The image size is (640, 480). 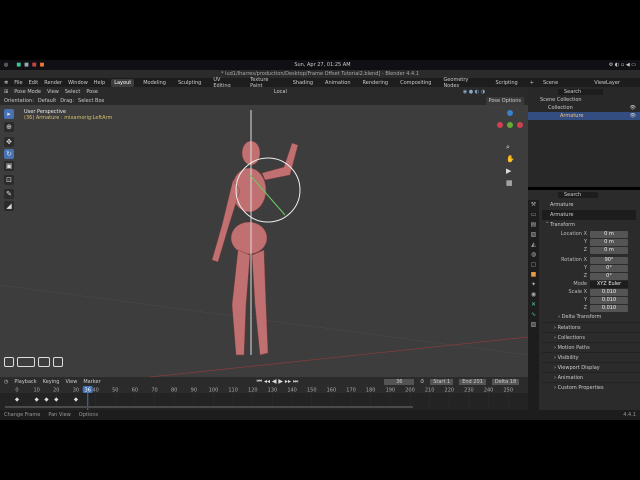 What do you see at coordinates (92, 92) in the screenshot?
I see `menu-pose: Pose` at bounding box center [92, 92].